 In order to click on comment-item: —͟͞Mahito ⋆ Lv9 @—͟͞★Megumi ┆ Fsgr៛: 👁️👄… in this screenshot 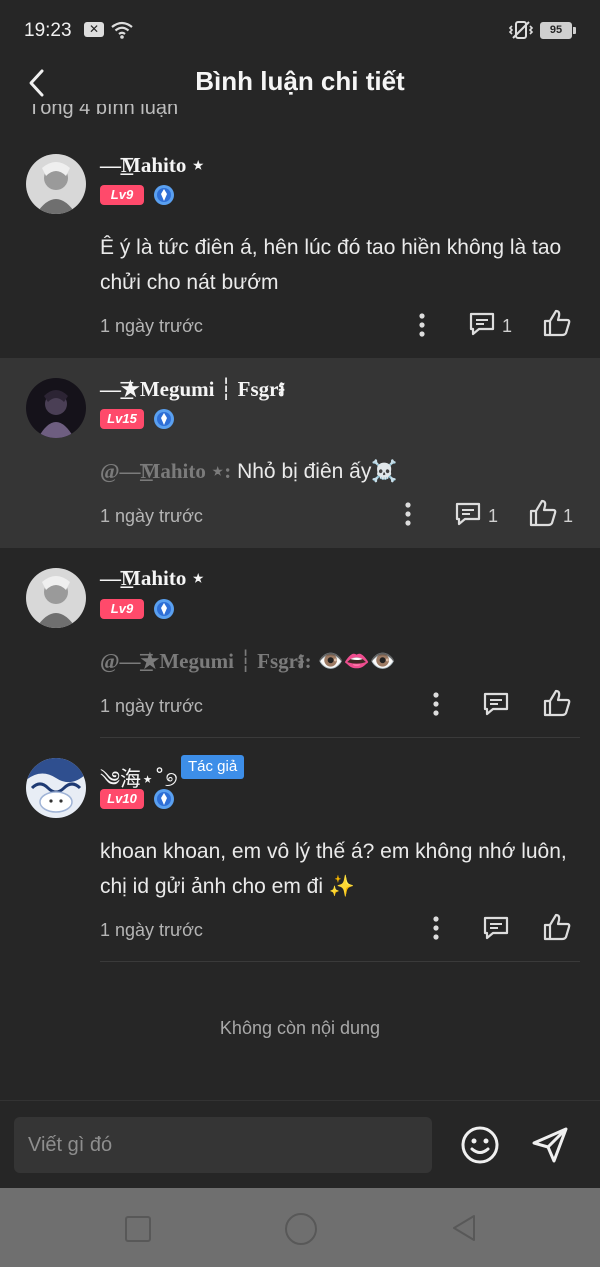, I will do `click(300, 643)`.